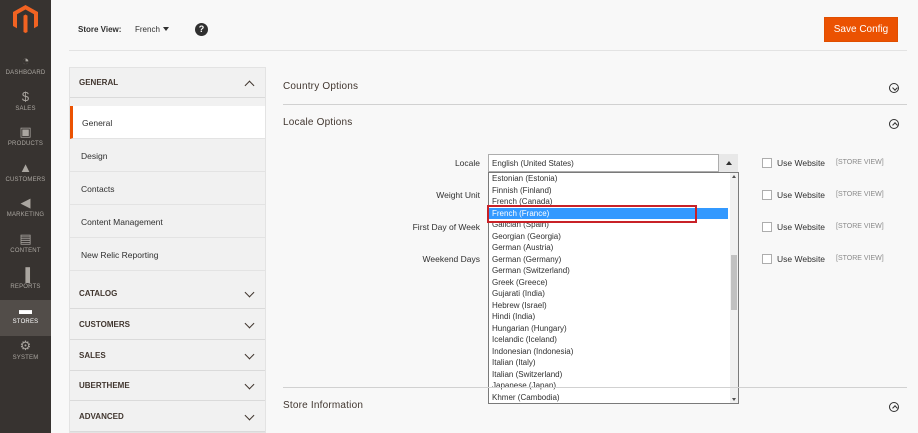 The width and height of the screenshot is (918, 433). Describe the element at coordinates (25, 167) in the screenshot. I see `person-icon: ▲` at that location.